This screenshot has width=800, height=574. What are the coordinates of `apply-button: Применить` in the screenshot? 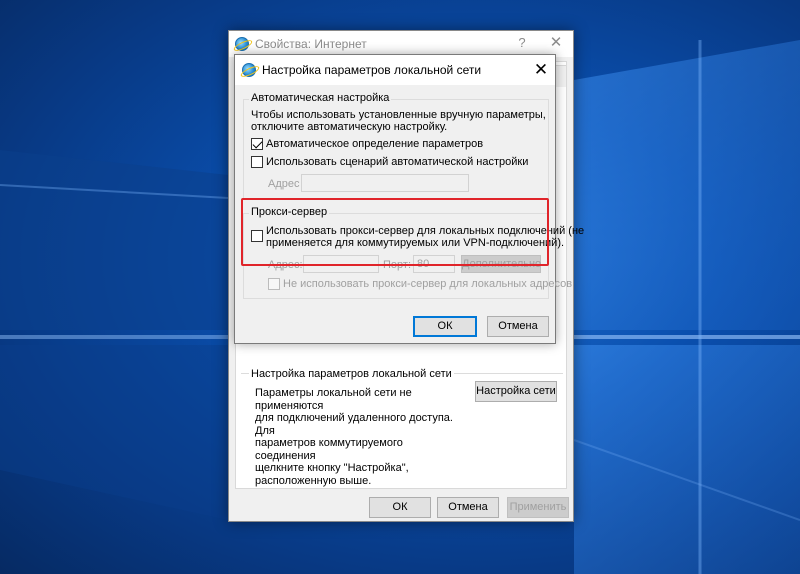 It's located at (538, 507).